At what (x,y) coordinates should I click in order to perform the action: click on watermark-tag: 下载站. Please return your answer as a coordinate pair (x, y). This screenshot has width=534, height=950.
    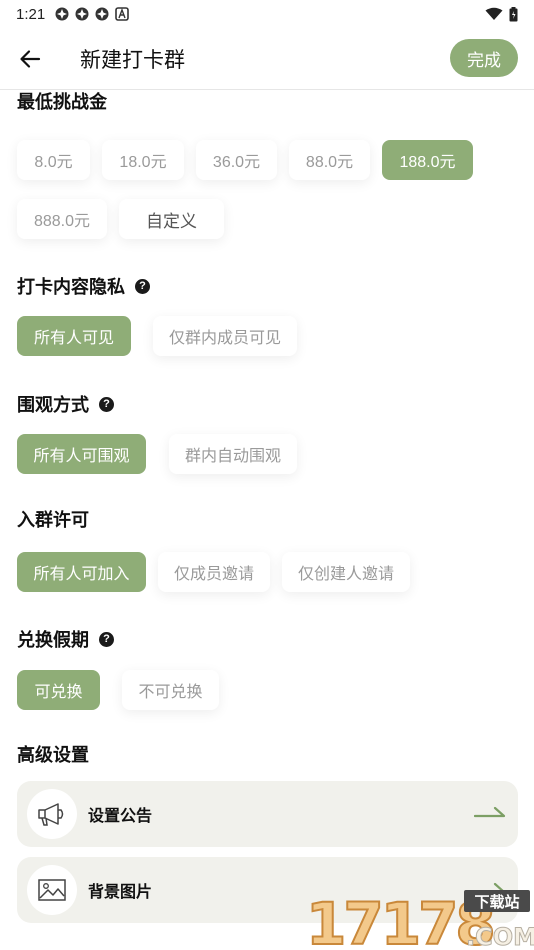
    Looking at the image, I should click on (496, 902).